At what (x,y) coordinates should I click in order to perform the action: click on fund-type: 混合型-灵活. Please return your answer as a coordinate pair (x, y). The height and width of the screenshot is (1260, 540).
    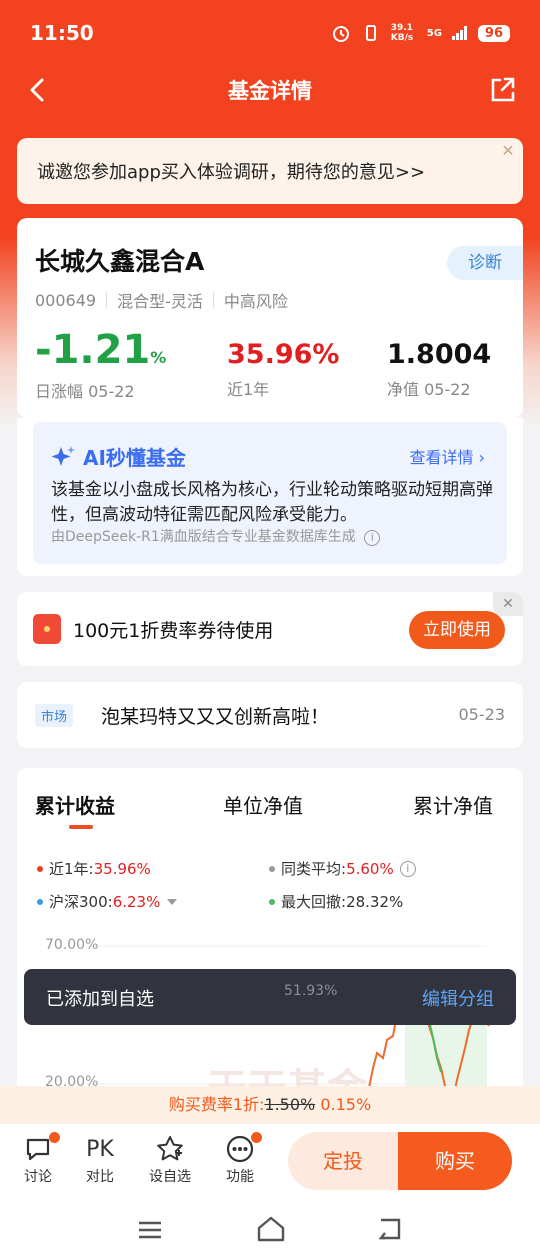
    Looking at the image, I should click on (160, 301).